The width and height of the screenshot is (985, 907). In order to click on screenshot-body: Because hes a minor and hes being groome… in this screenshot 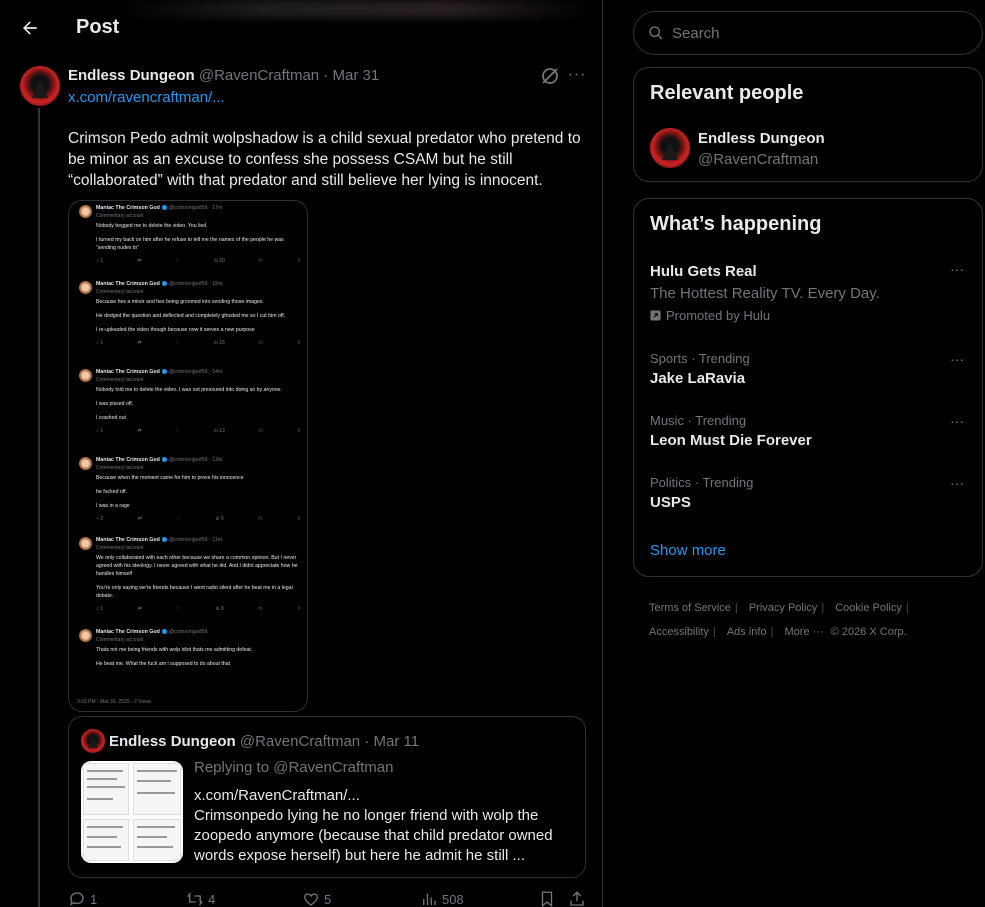, I will do `click(198, 316)`.